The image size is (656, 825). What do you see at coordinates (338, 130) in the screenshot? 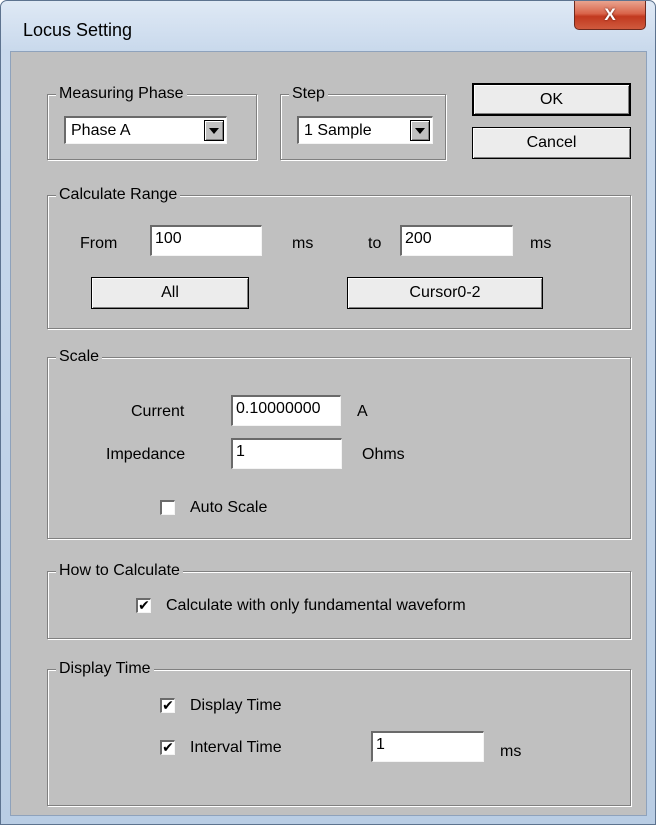
I see `step-value: 1 Sample` at bounding box center [338, 130].